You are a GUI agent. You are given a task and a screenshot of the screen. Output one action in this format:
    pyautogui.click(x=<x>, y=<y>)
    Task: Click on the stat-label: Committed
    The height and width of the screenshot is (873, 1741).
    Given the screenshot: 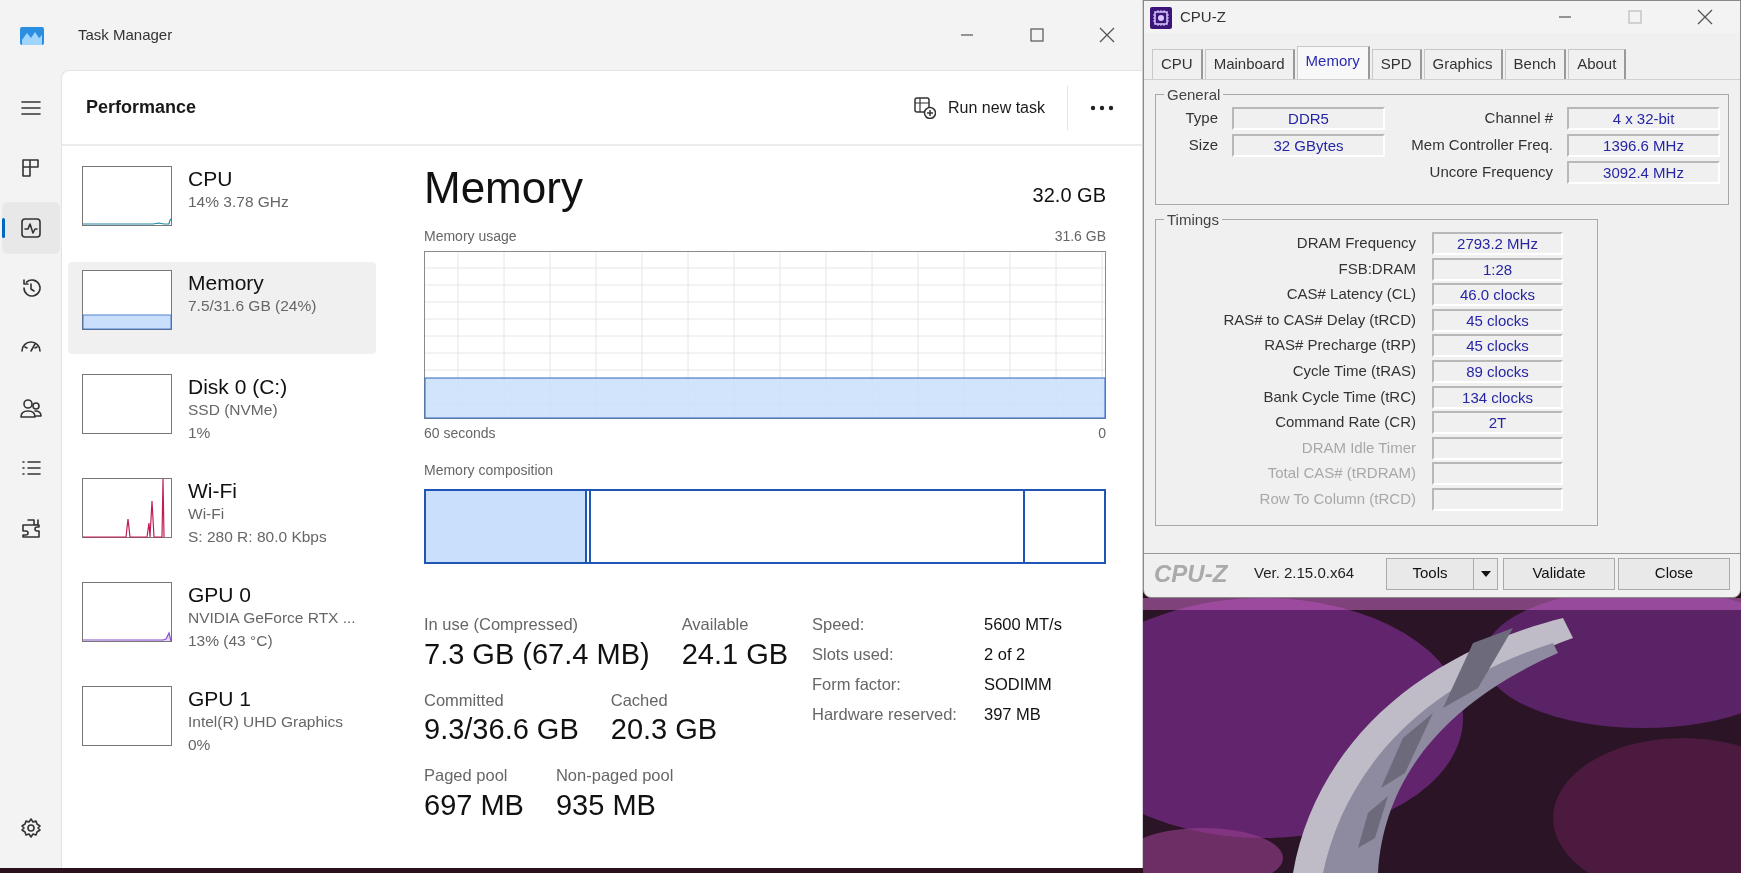 What is the action you would take?
    pyautogui.click(x=464, y=700)
    